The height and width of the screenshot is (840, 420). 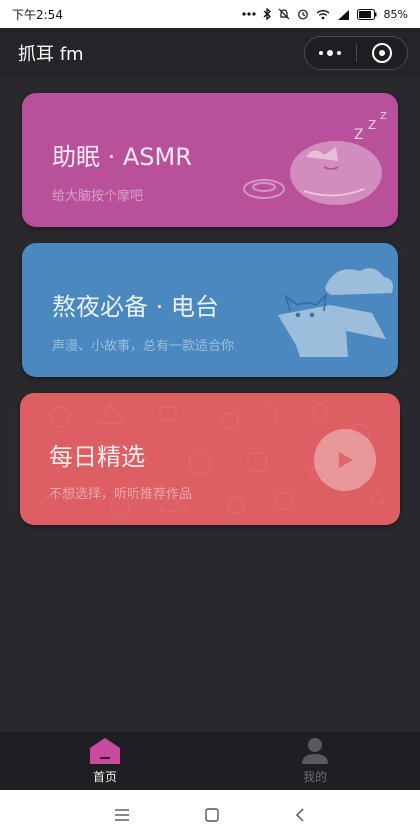 What do you see at coordinates (314, 777) in the screenshot?
I see `tab-label: 我的` at bounding box center [314, 777].